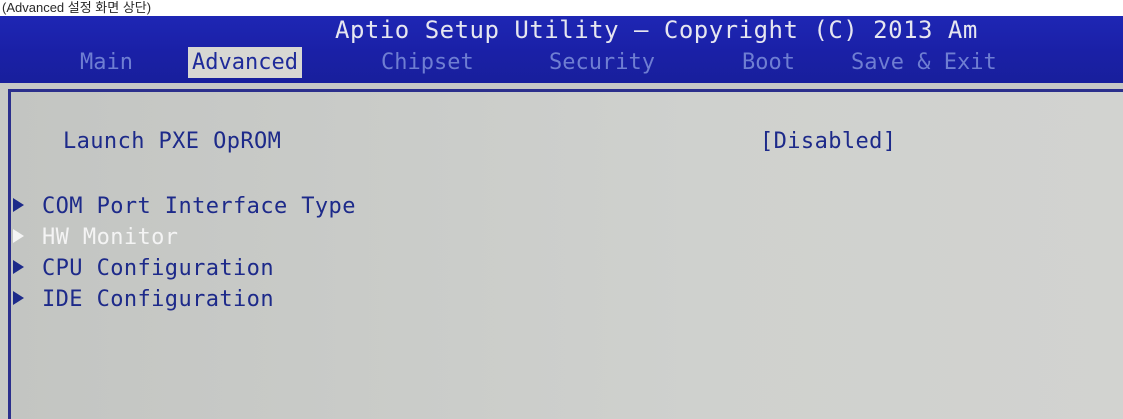 This screenshot has height=419, width=1123. I want to click on tab-main: Main, so click(106, 62).